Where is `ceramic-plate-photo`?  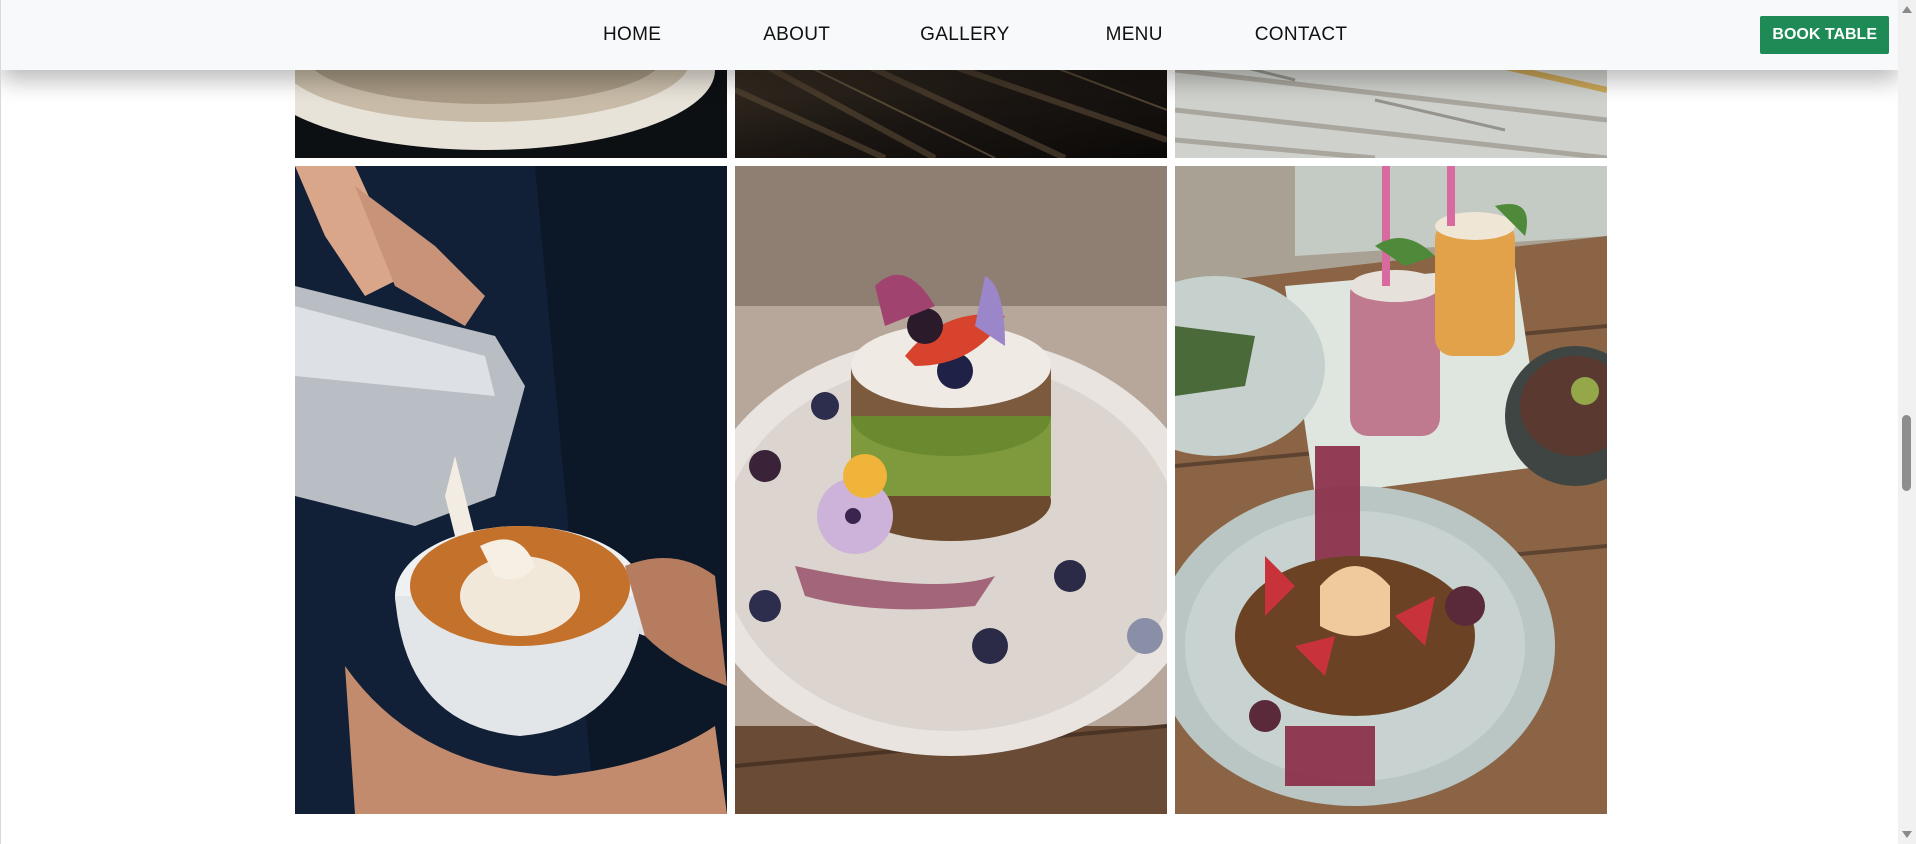 ceramic-plate-photo is located at coordinates (511, 109).